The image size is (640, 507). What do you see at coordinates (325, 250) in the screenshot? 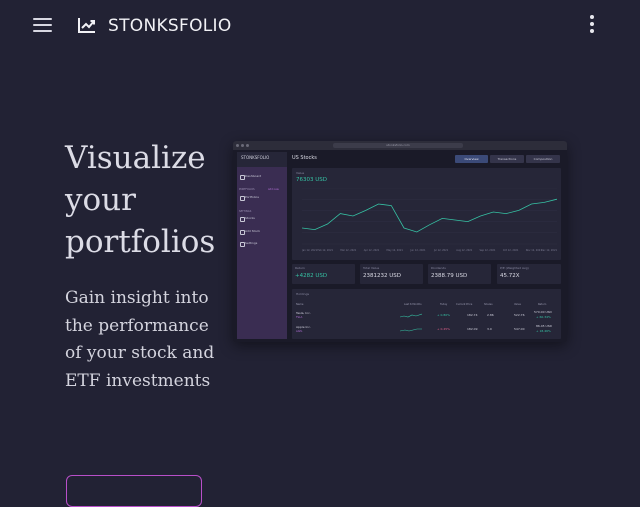
I see `chart-x-tick-label: Feb 12, 2021` at bounding box center [325, 250].